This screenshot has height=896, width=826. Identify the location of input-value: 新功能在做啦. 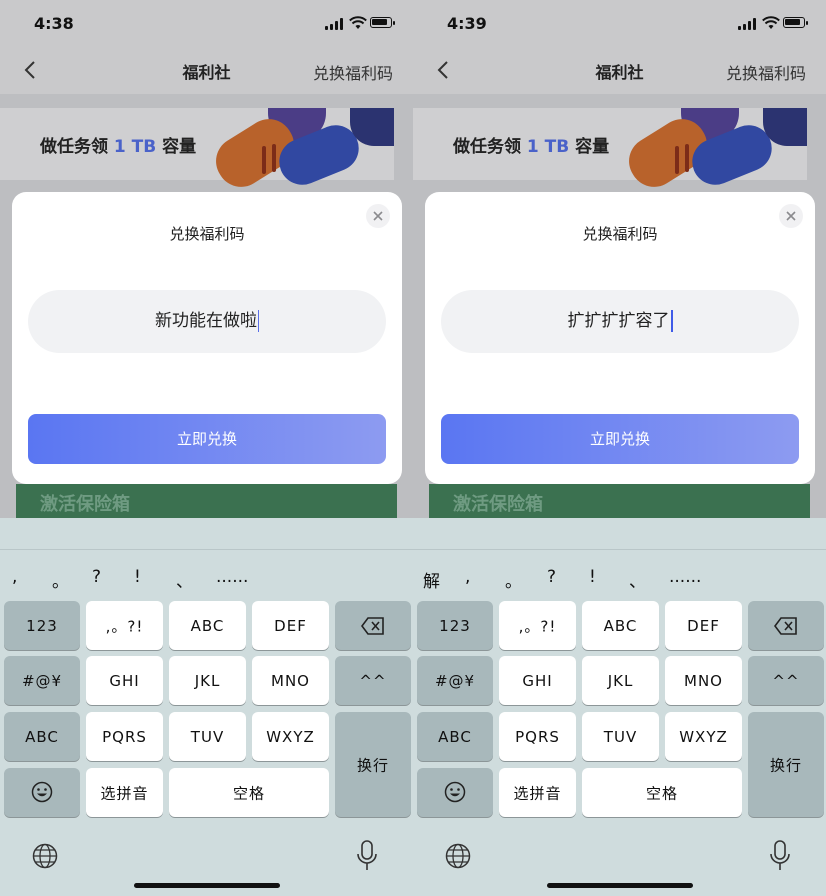
(206, 321).